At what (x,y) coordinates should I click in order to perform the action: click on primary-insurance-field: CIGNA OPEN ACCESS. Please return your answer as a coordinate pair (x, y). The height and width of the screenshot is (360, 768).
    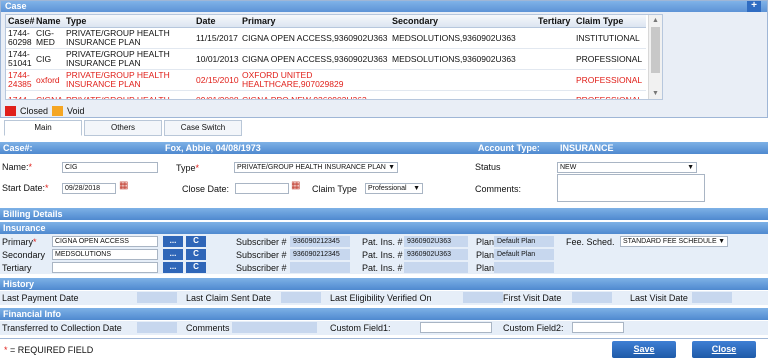
    Looking at the image, I should click on (105, 241).